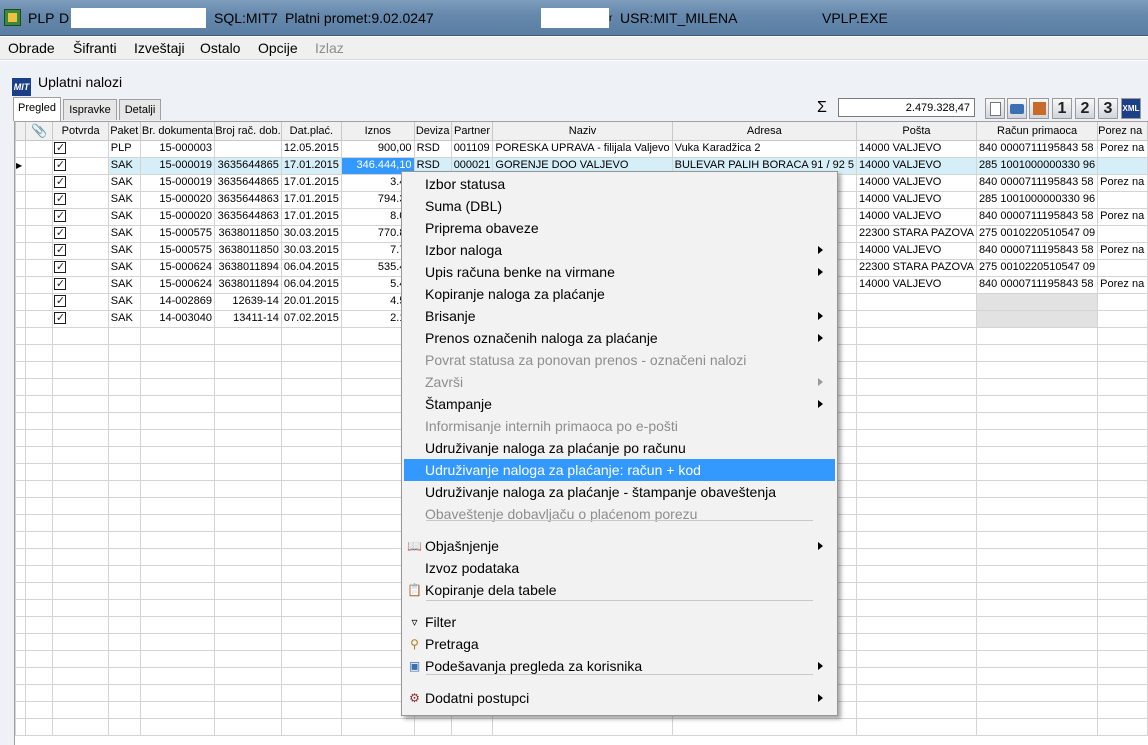 The image size is (1148, 745). I want to click on header-br-dokumenta: Br. dokumenta, so click(177, 131).